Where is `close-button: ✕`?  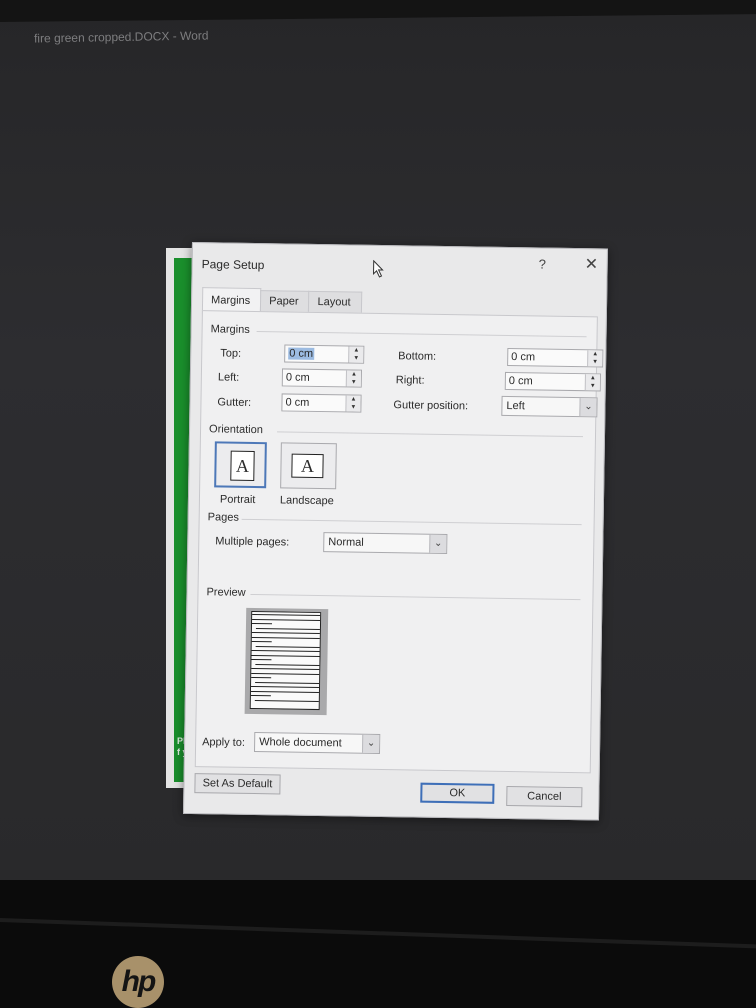
close-button: ✕ is located at coordinates (592, 264).